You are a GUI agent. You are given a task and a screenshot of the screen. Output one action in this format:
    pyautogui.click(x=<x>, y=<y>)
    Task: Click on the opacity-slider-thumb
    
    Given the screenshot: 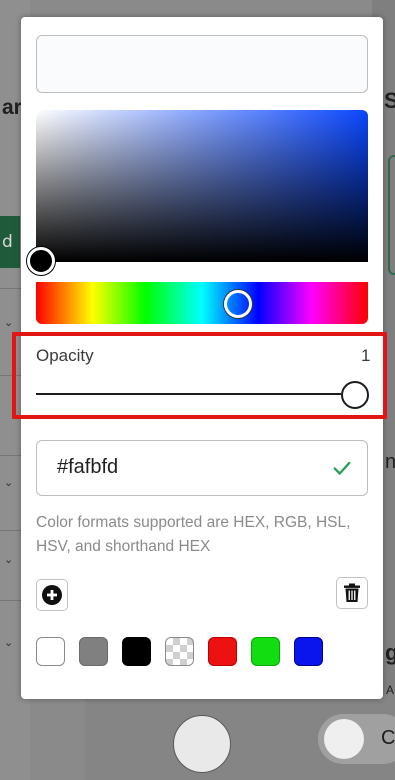 What is the action you would take?
    pyautogui.click(x=355, y=395)
    